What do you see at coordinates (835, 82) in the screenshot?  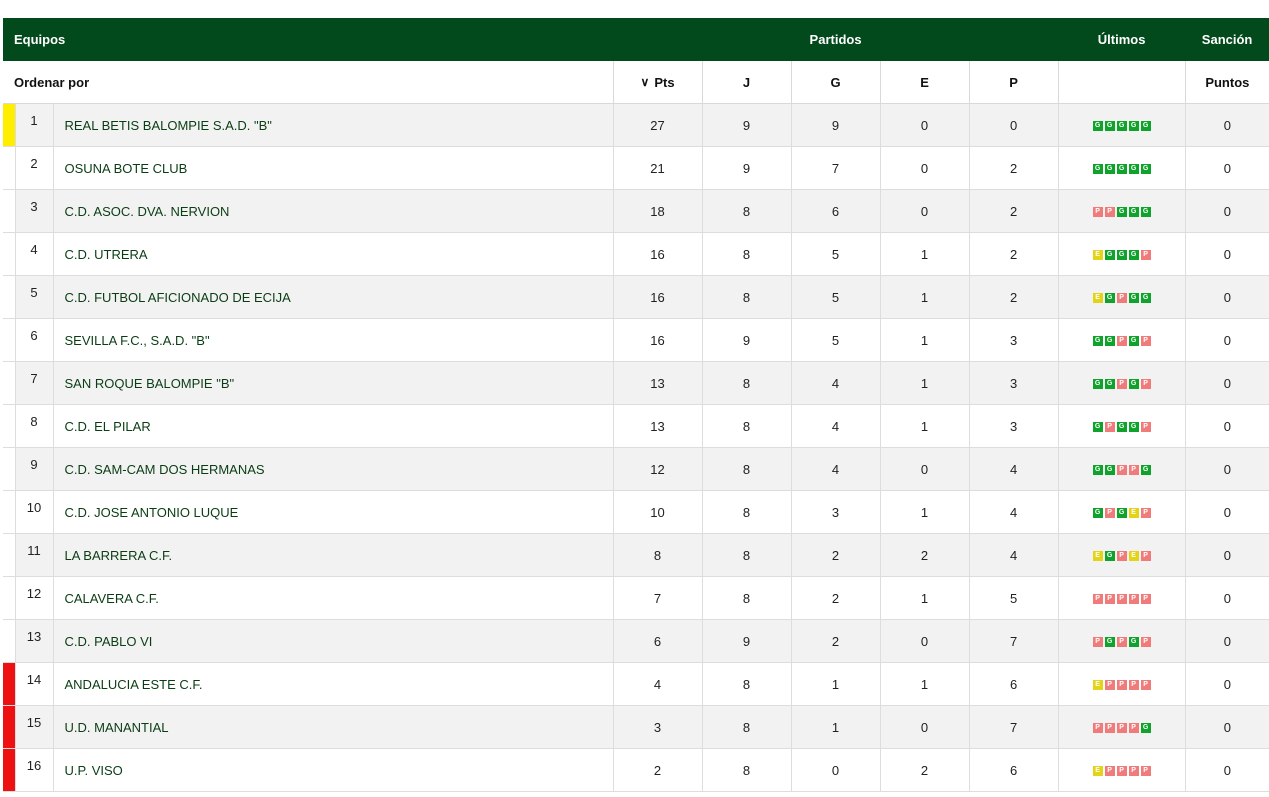 I see `sort-g-button: G` at bounding box center [835, 82].